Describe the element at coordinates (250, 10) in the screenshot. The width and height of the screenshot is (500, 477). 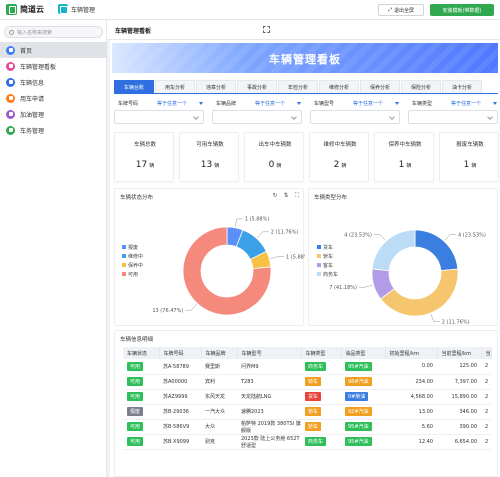
I see `top-bar: 简道云 车辆管理 ⤢ 退出全屏 安装模板(带数据)` at that location.